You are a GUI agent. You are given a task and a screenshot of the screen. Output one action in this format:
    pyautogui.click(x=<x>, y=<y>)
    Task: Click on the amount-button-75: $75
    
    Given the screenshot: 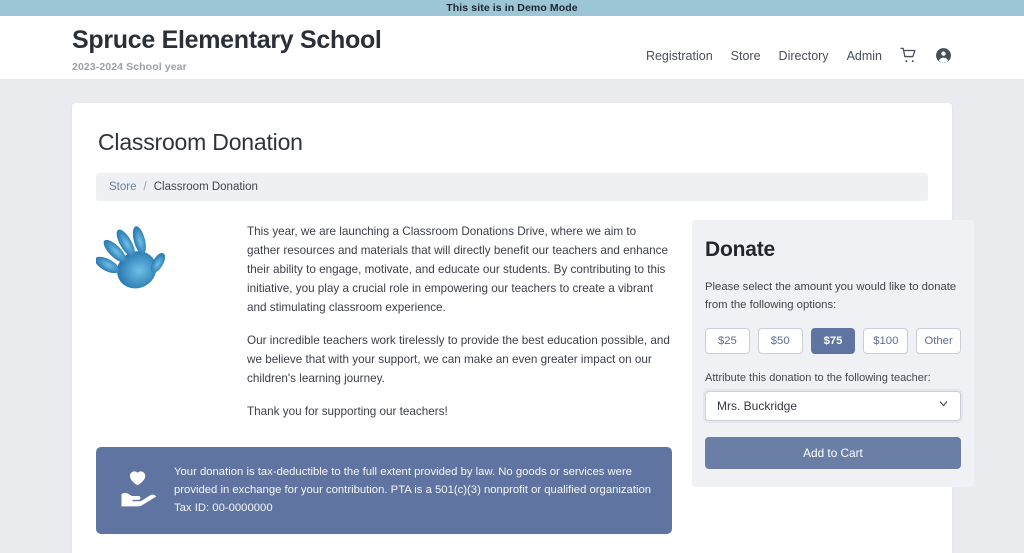 What is the action you would take?
    pyautogui.click(x=833, y=341)
    